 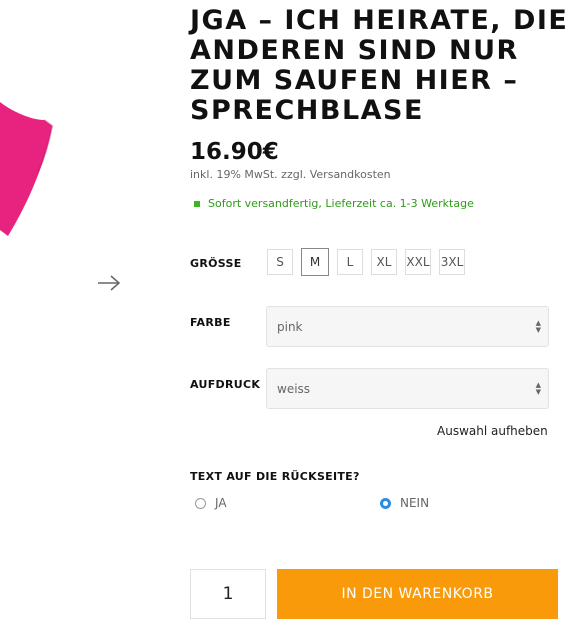 I want to click on size-option-l: L, so click(x=350, y=262).